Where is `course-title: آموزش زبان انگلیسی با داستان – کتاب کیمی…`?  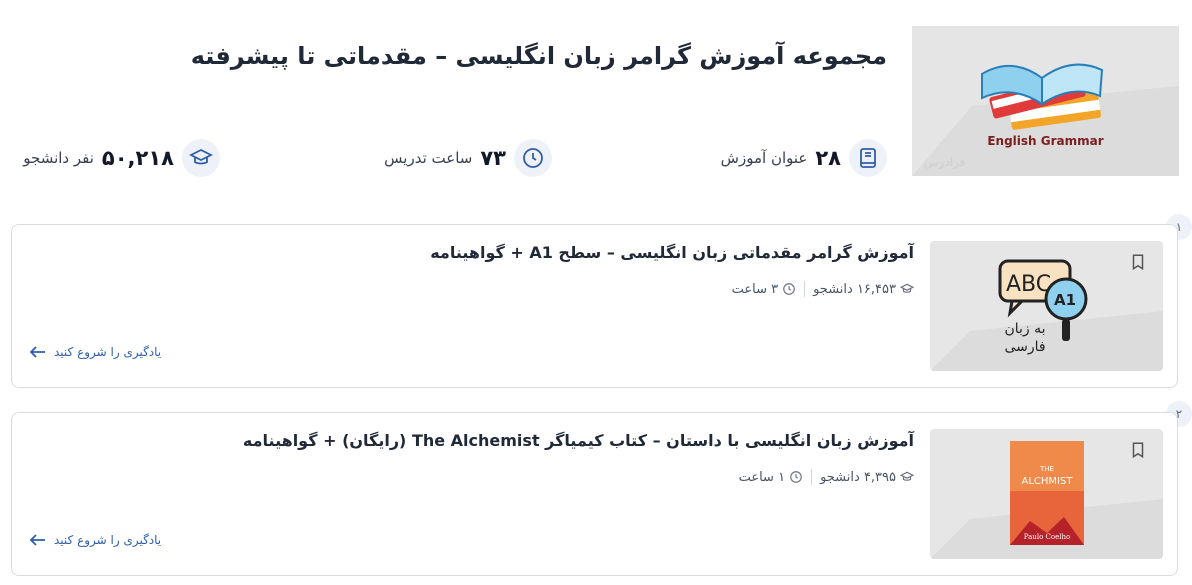 course-title: آموزش زبان انگلیسی با داستان – کتاب کیمی… is located at coordinates (578, 440).